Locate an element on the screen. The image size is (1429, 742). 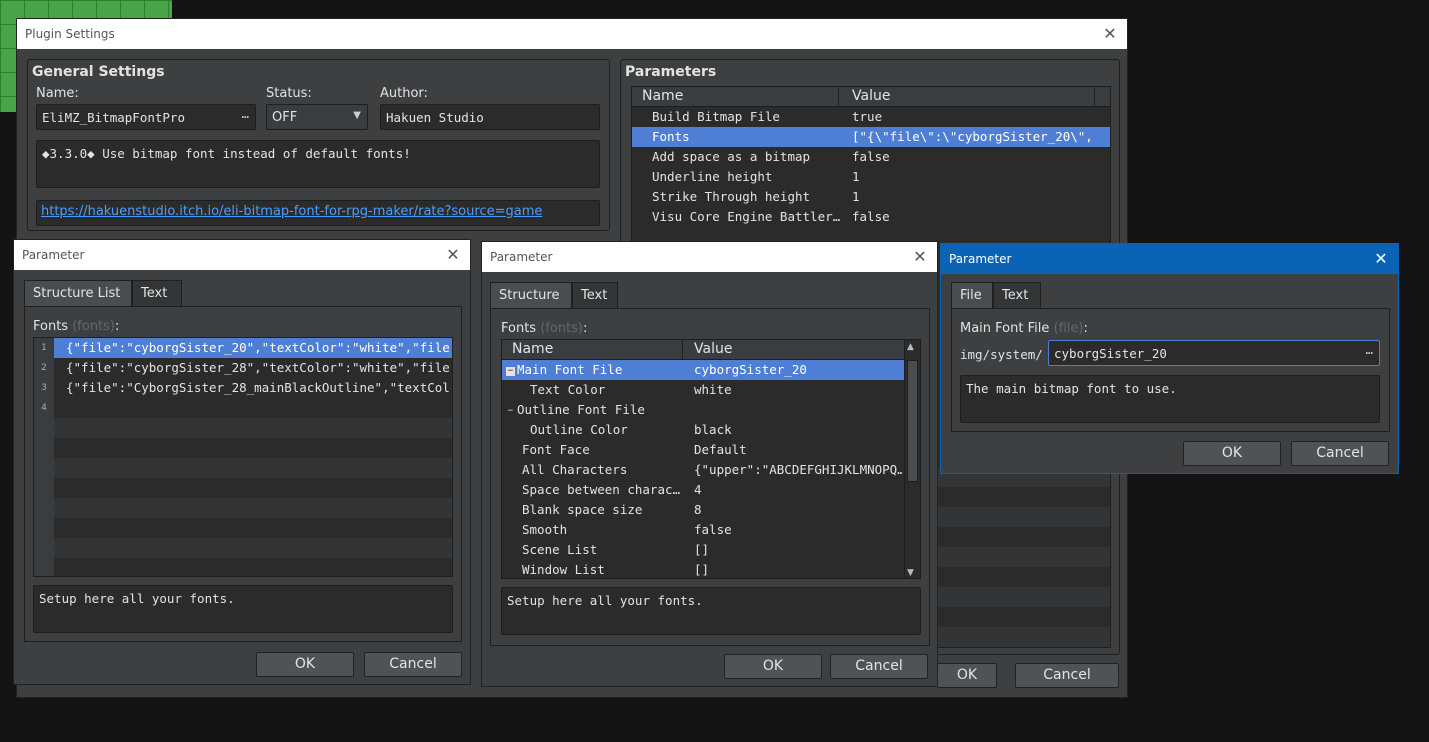
table-row: Text Color white is located at coordinates (703, 390).